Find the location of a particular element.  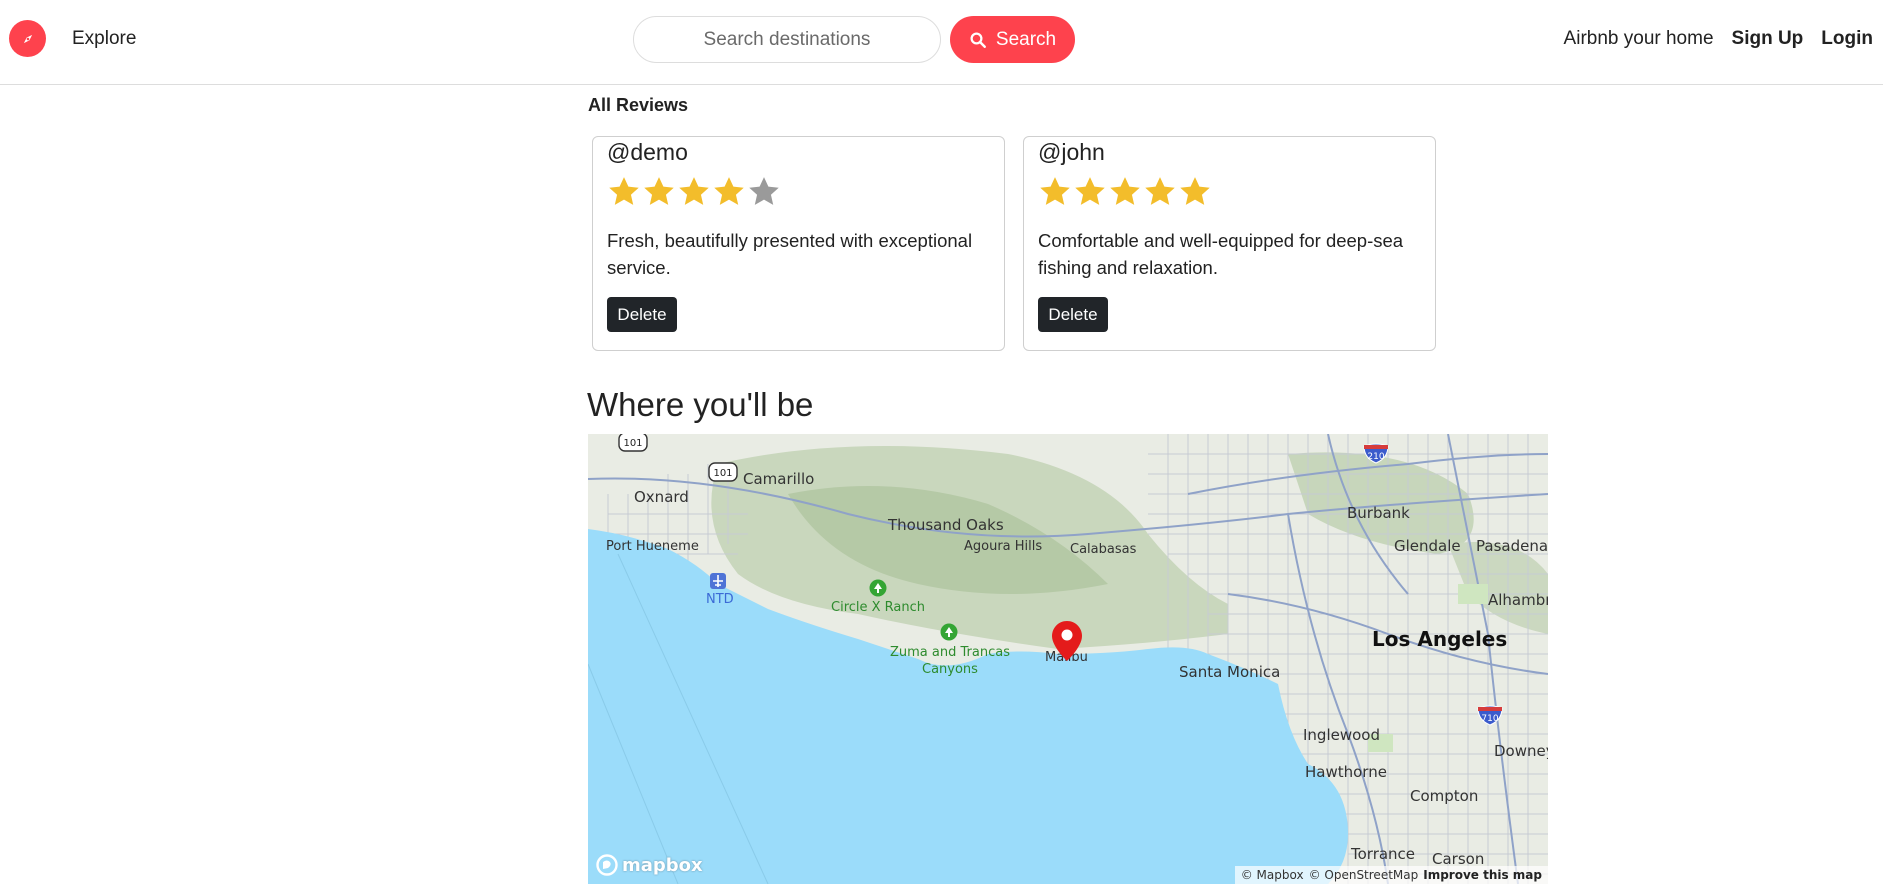

improve-map-link: Improve this map is located at coordinates (1482, 875).